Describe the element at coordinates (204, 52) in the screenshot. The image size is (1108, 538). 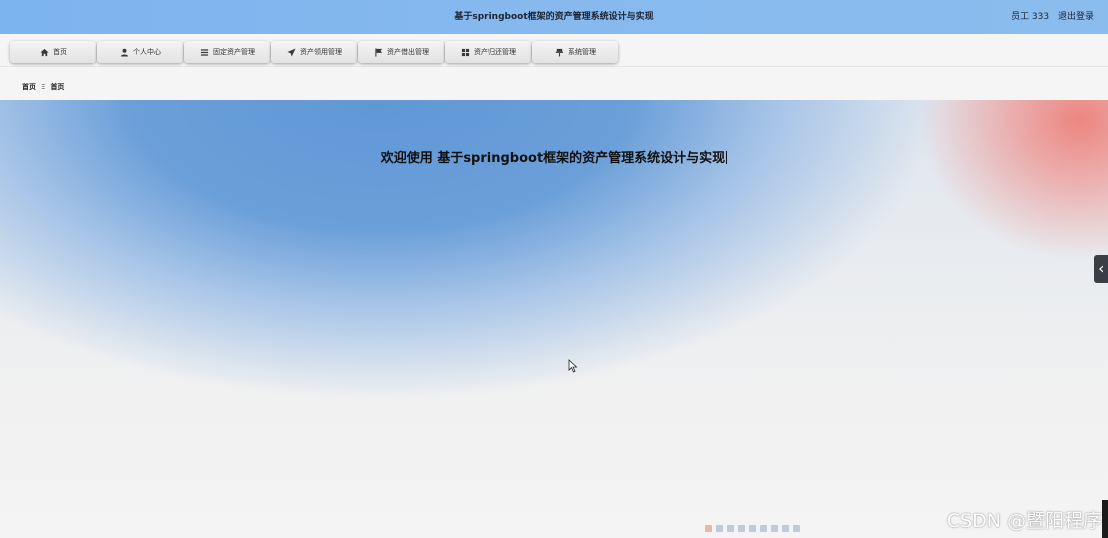
I see `list-icon` at that location.